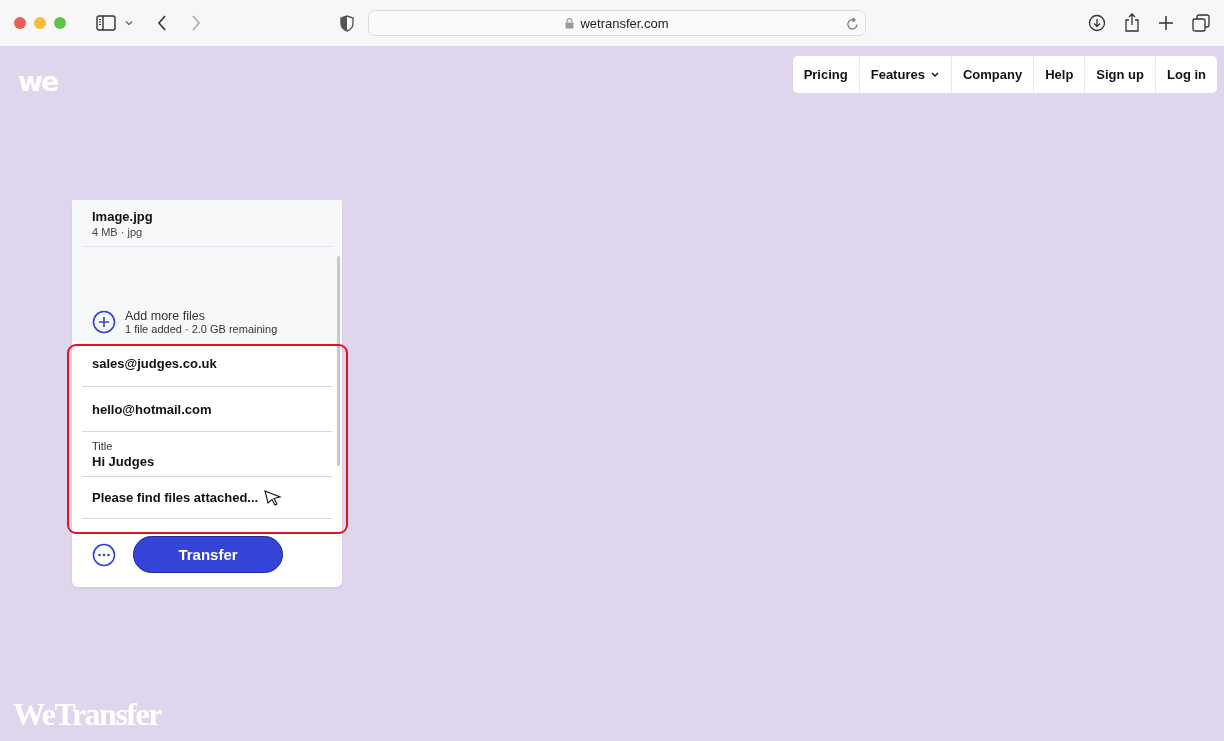  I want to click on share-icon, so click(1132, 23).